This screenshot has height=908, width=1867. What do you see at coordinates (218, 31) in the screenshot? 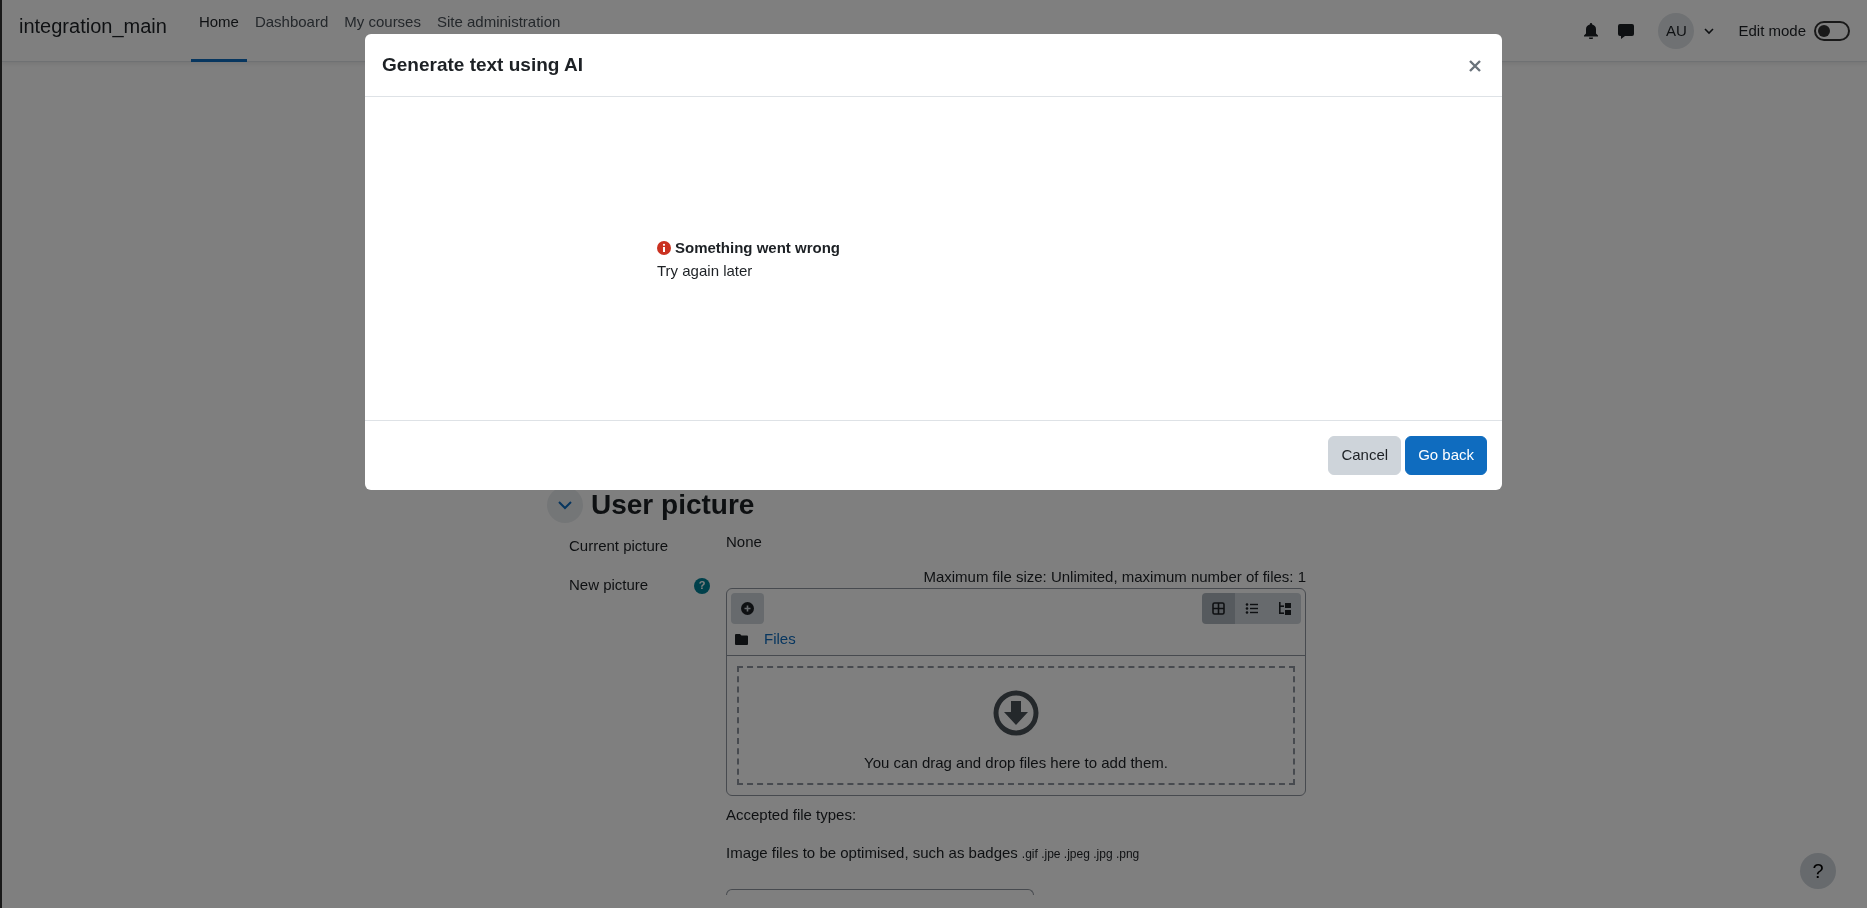
I see `nav-link: Home` at bounding box center [218, 31].